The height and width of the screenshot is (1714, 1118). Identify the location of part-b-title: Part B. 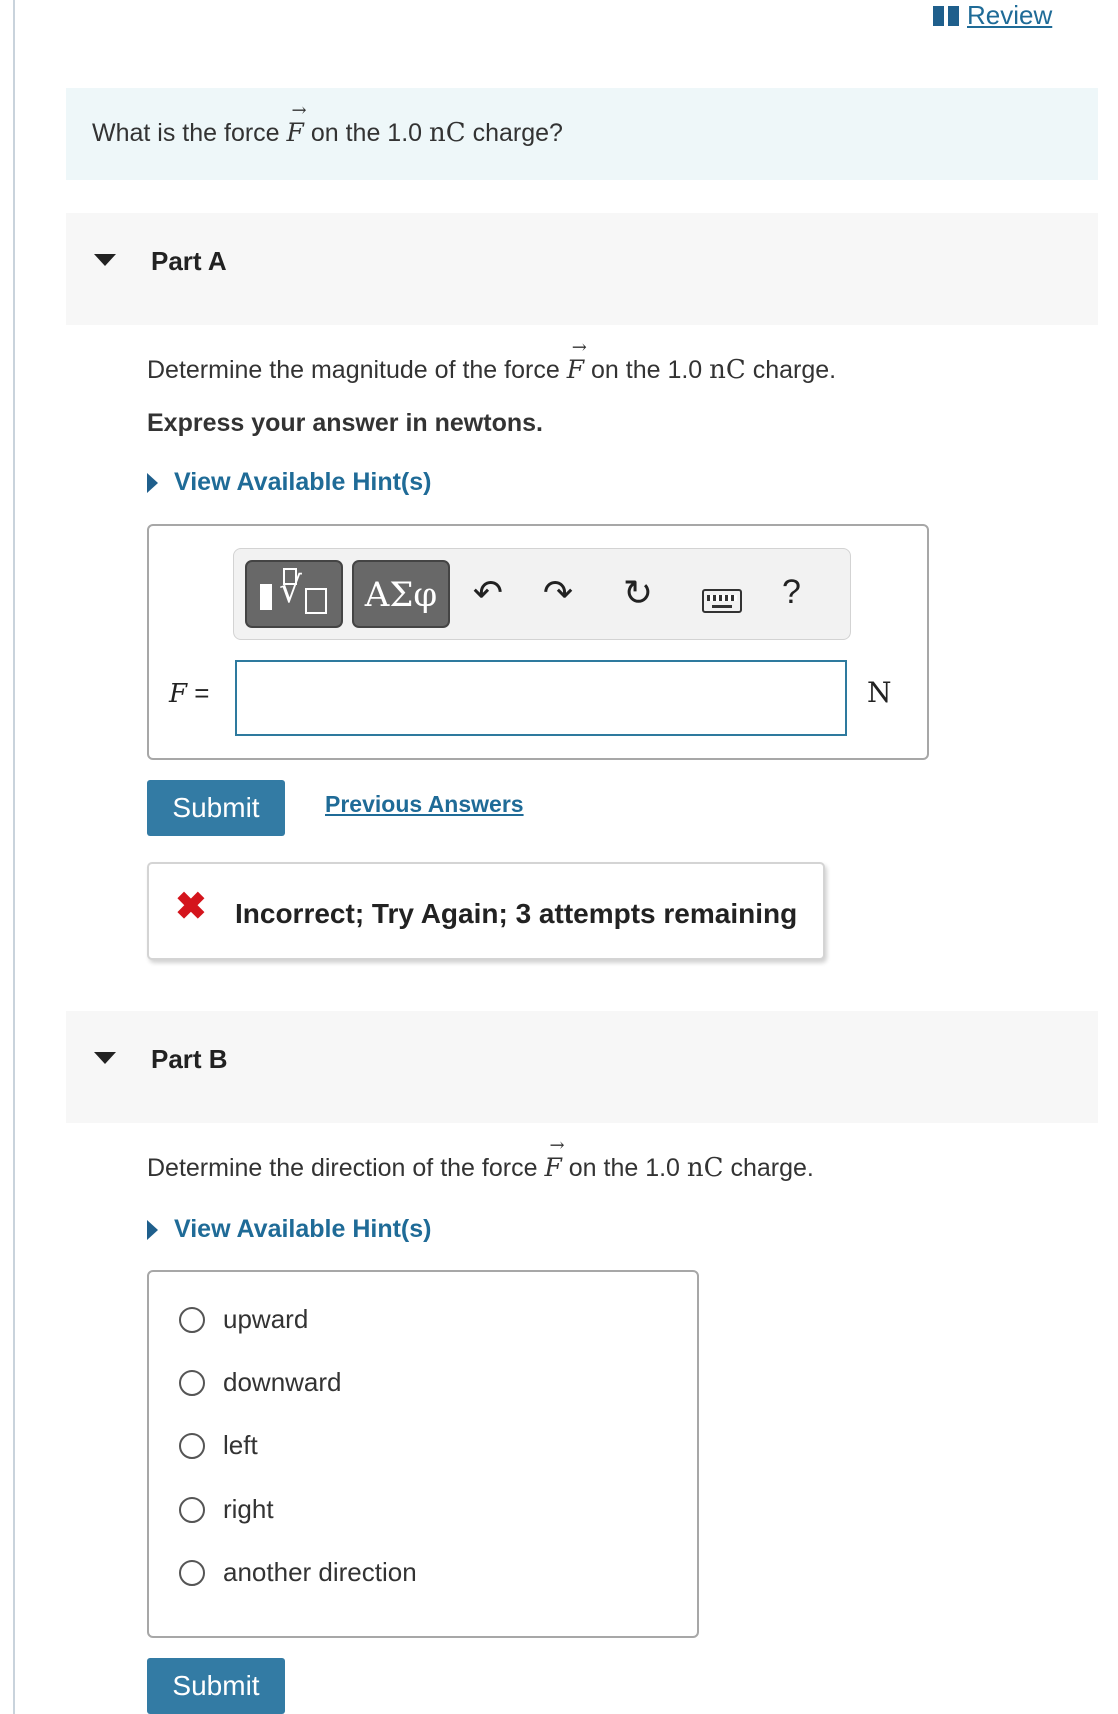
(189, 1059).